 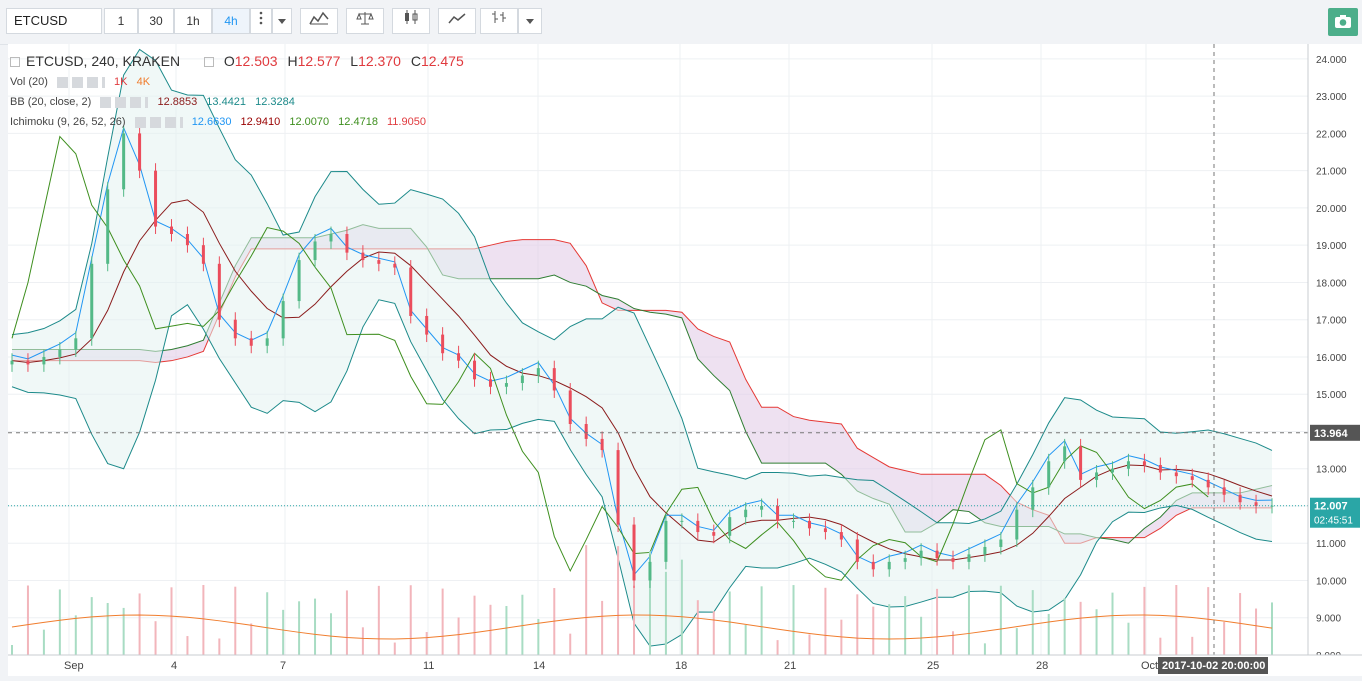 I want to click on ichimoku-value-4: 12.4718, so click(x=358, y=122).